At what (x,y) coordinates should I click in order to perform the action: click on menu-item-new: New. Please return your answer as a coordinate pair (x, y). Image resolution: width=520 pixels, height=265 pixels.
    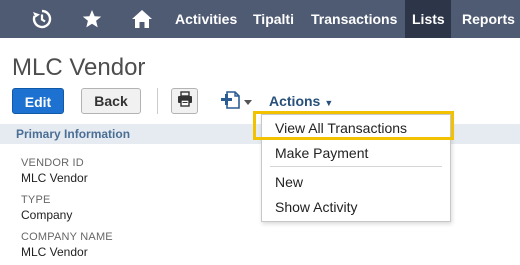
    Looking at the image, I should click on (289, 182).